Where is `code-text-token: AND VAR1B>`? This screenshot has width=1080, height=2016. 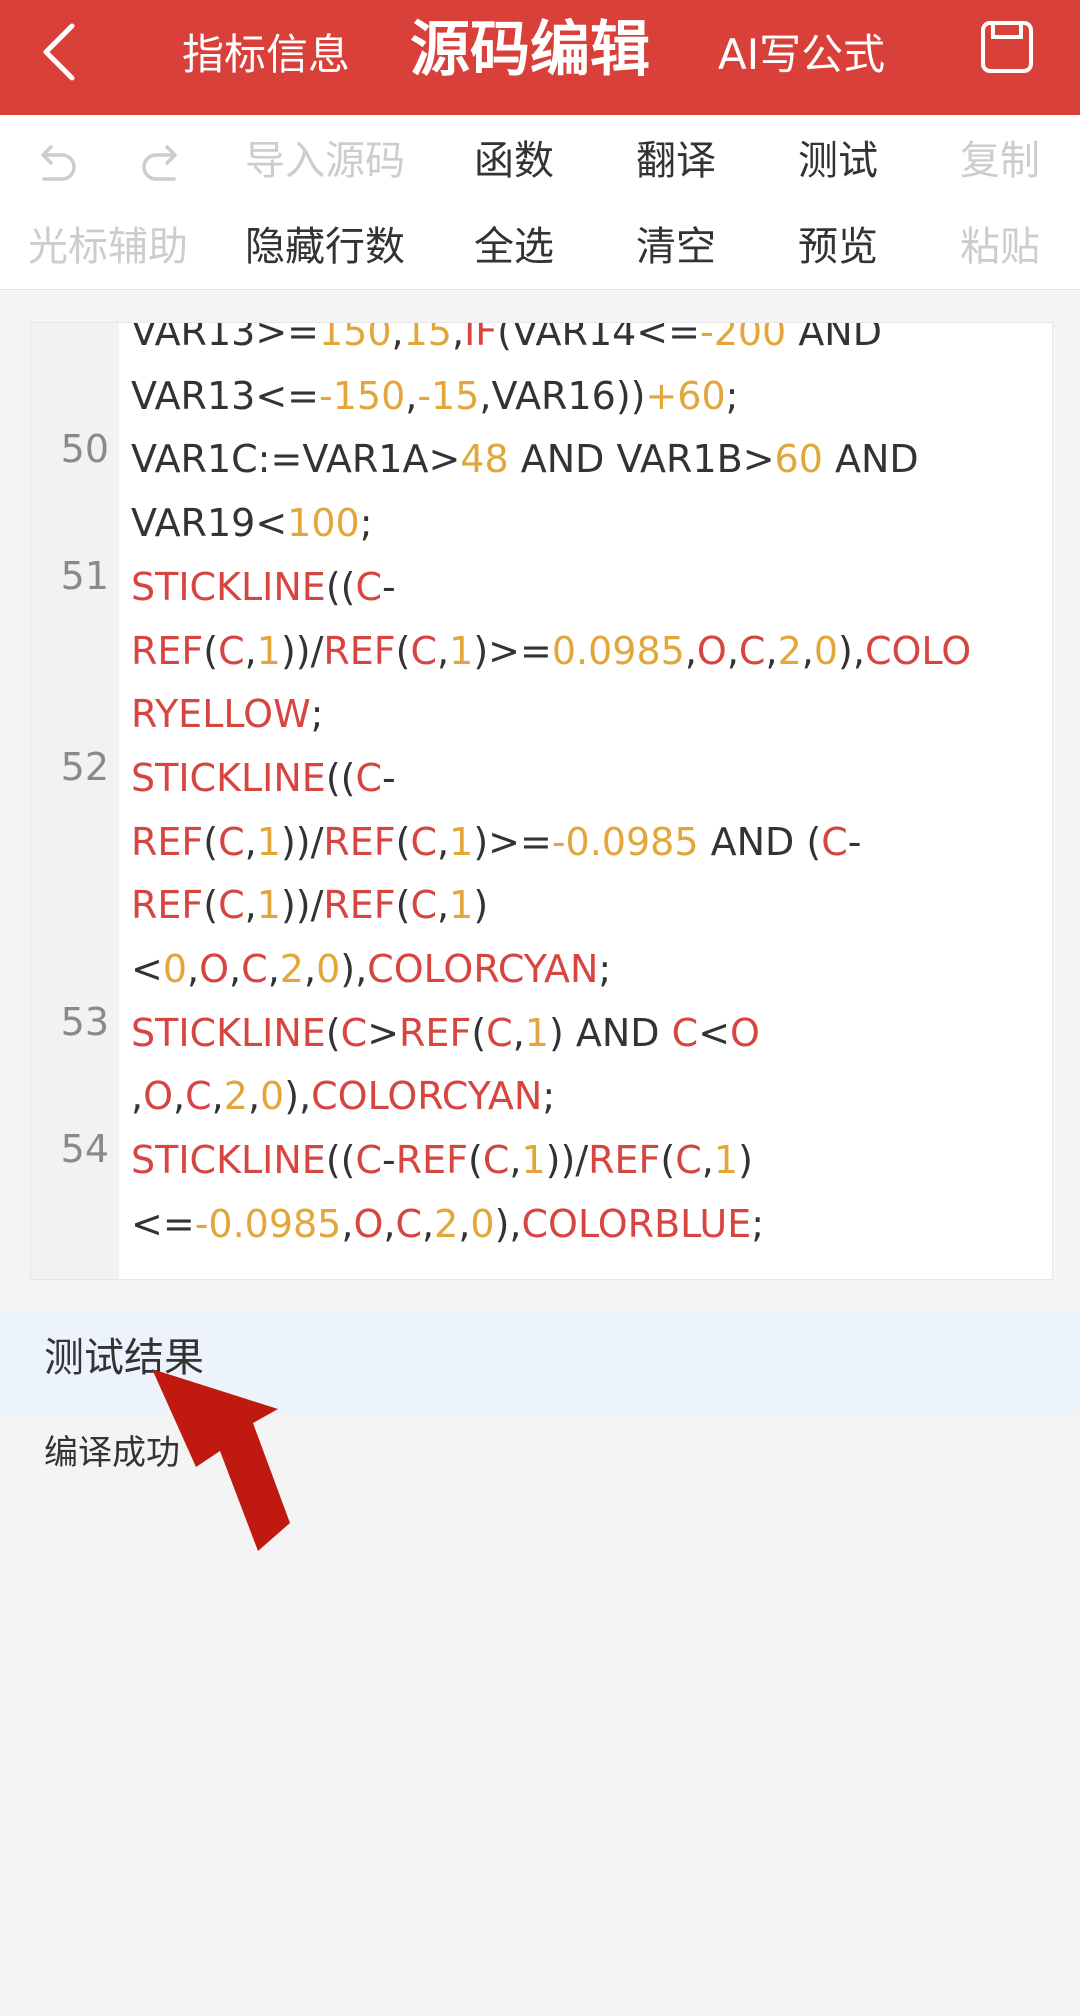
code-text-token: AND VAR1B> is located at coordinates (641, 459).